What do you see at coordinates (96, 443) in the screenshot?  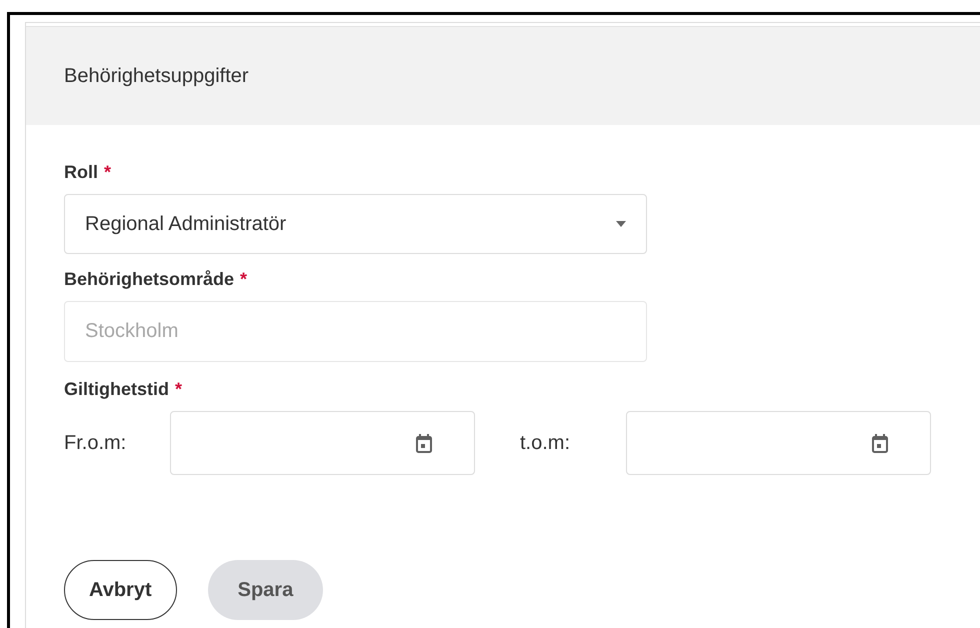 I see `date-label: Fr.o.m:` at bounding box center [96, 443].